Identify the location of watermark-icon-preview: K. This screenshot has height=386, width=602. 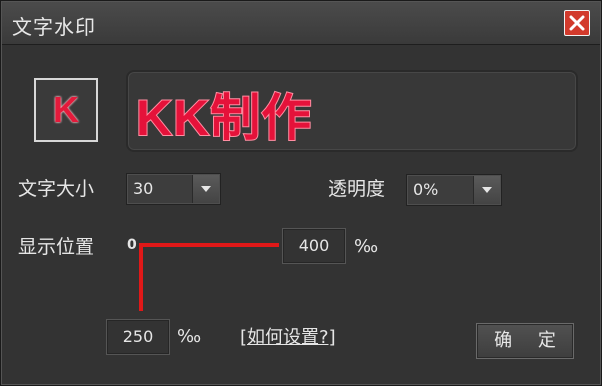
(66, 110).